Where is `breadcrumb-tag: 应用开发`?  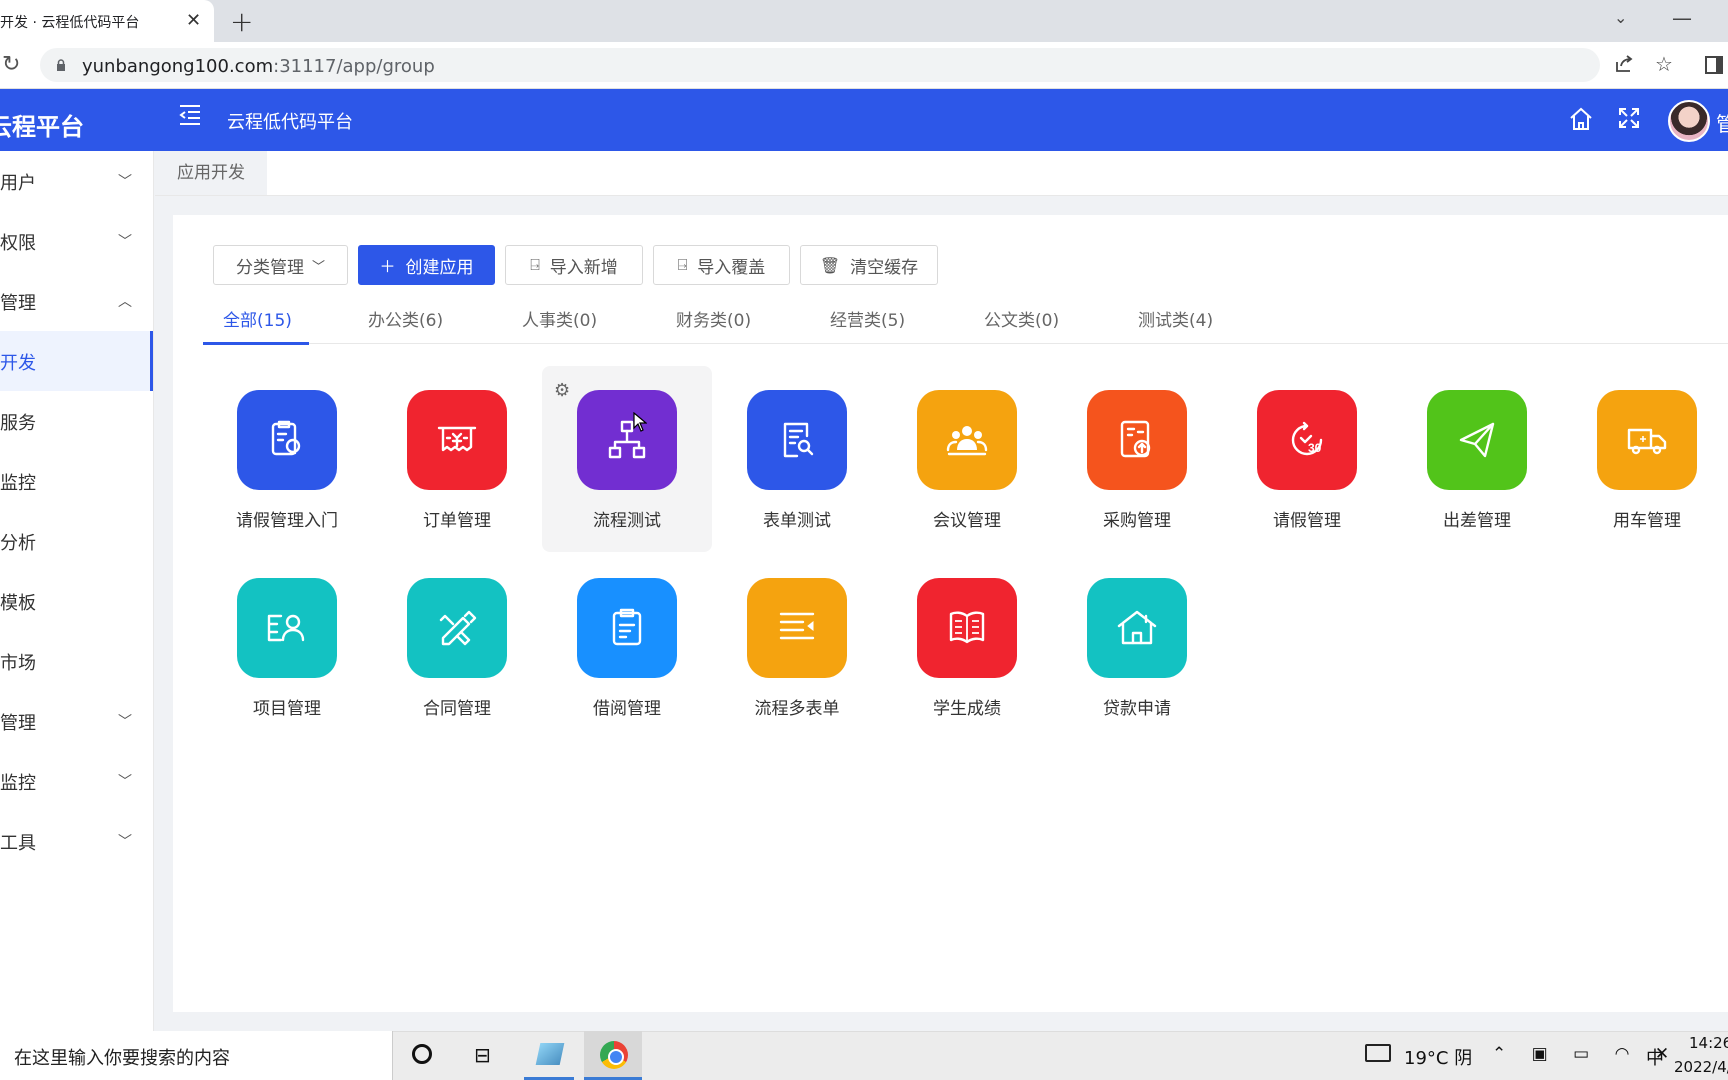 breadcrumb-tag: 应用开发 is located at coordinates (211, 173).